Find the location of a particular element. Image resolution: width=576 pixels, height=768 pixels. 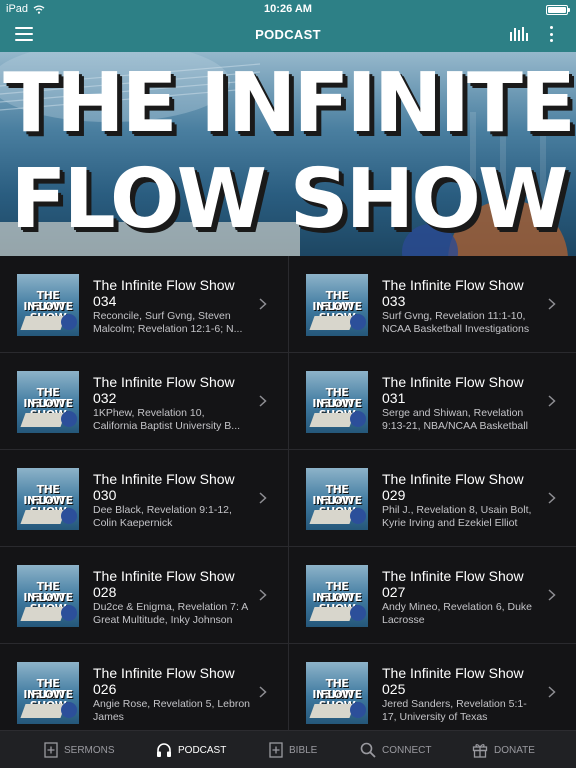

tab-bar: SERMONS PODCAST BIBLE CONNECT DONATE is located at coordinates (288, 749).